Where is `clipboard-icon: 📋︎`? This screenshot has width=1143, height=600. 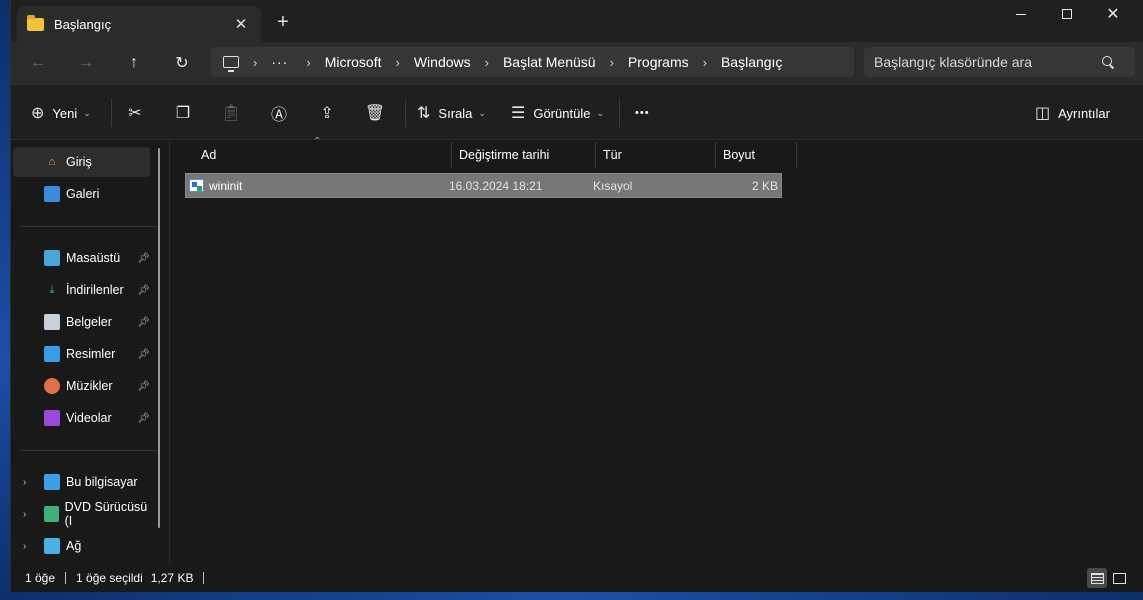
clipboard-icon: 📋︎ is located at coordinates (231, 113).